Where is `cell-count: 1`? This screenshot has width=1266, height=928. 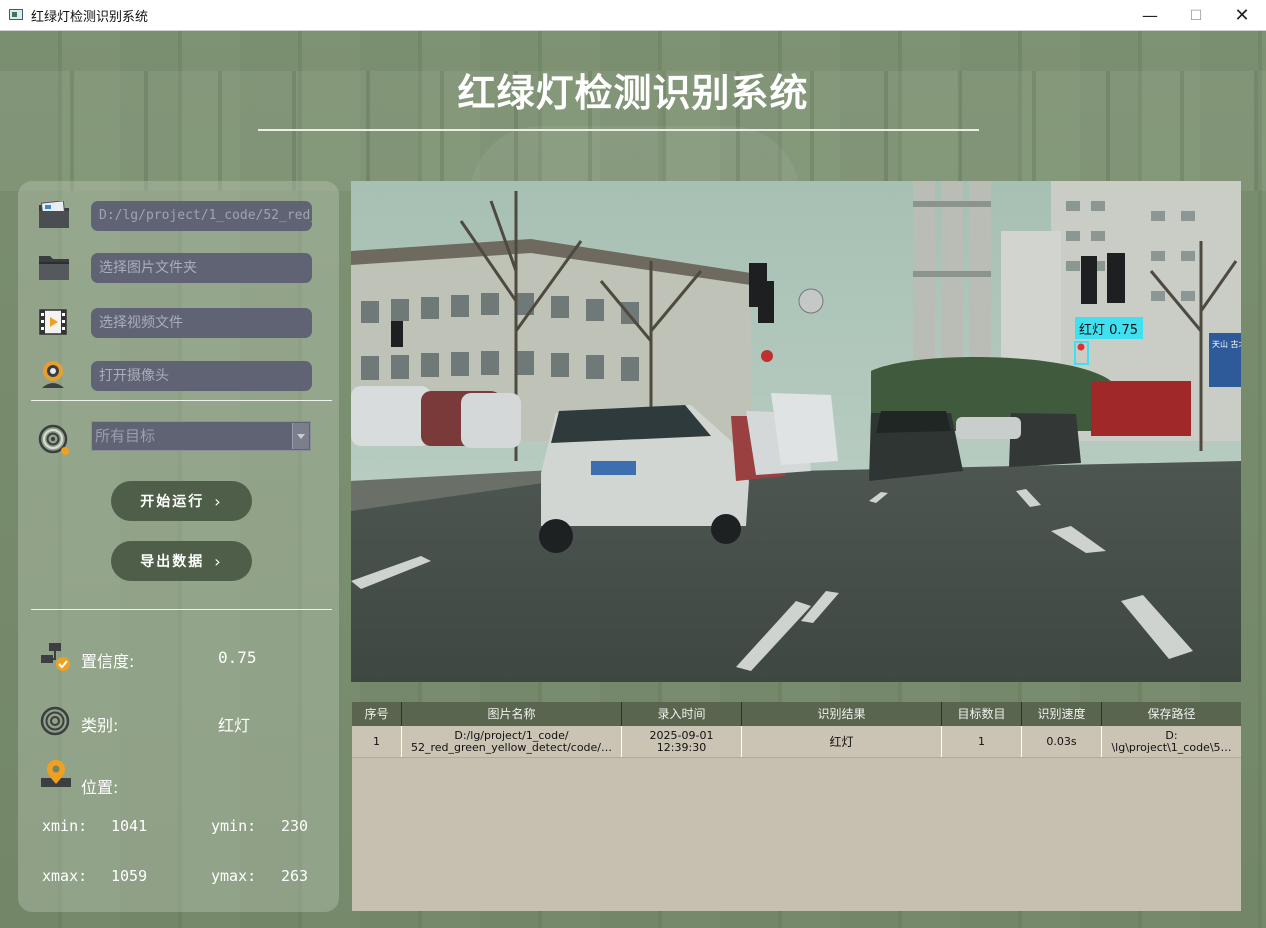
cell-count: 1 is located at coordinates (982, 741).